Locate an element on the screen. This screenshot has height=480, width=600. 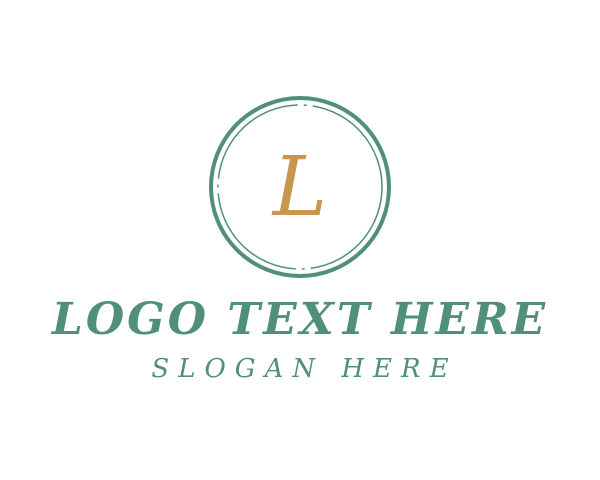
brand-name: LOGO TEXT HERE is located at coordinates (300, 319).